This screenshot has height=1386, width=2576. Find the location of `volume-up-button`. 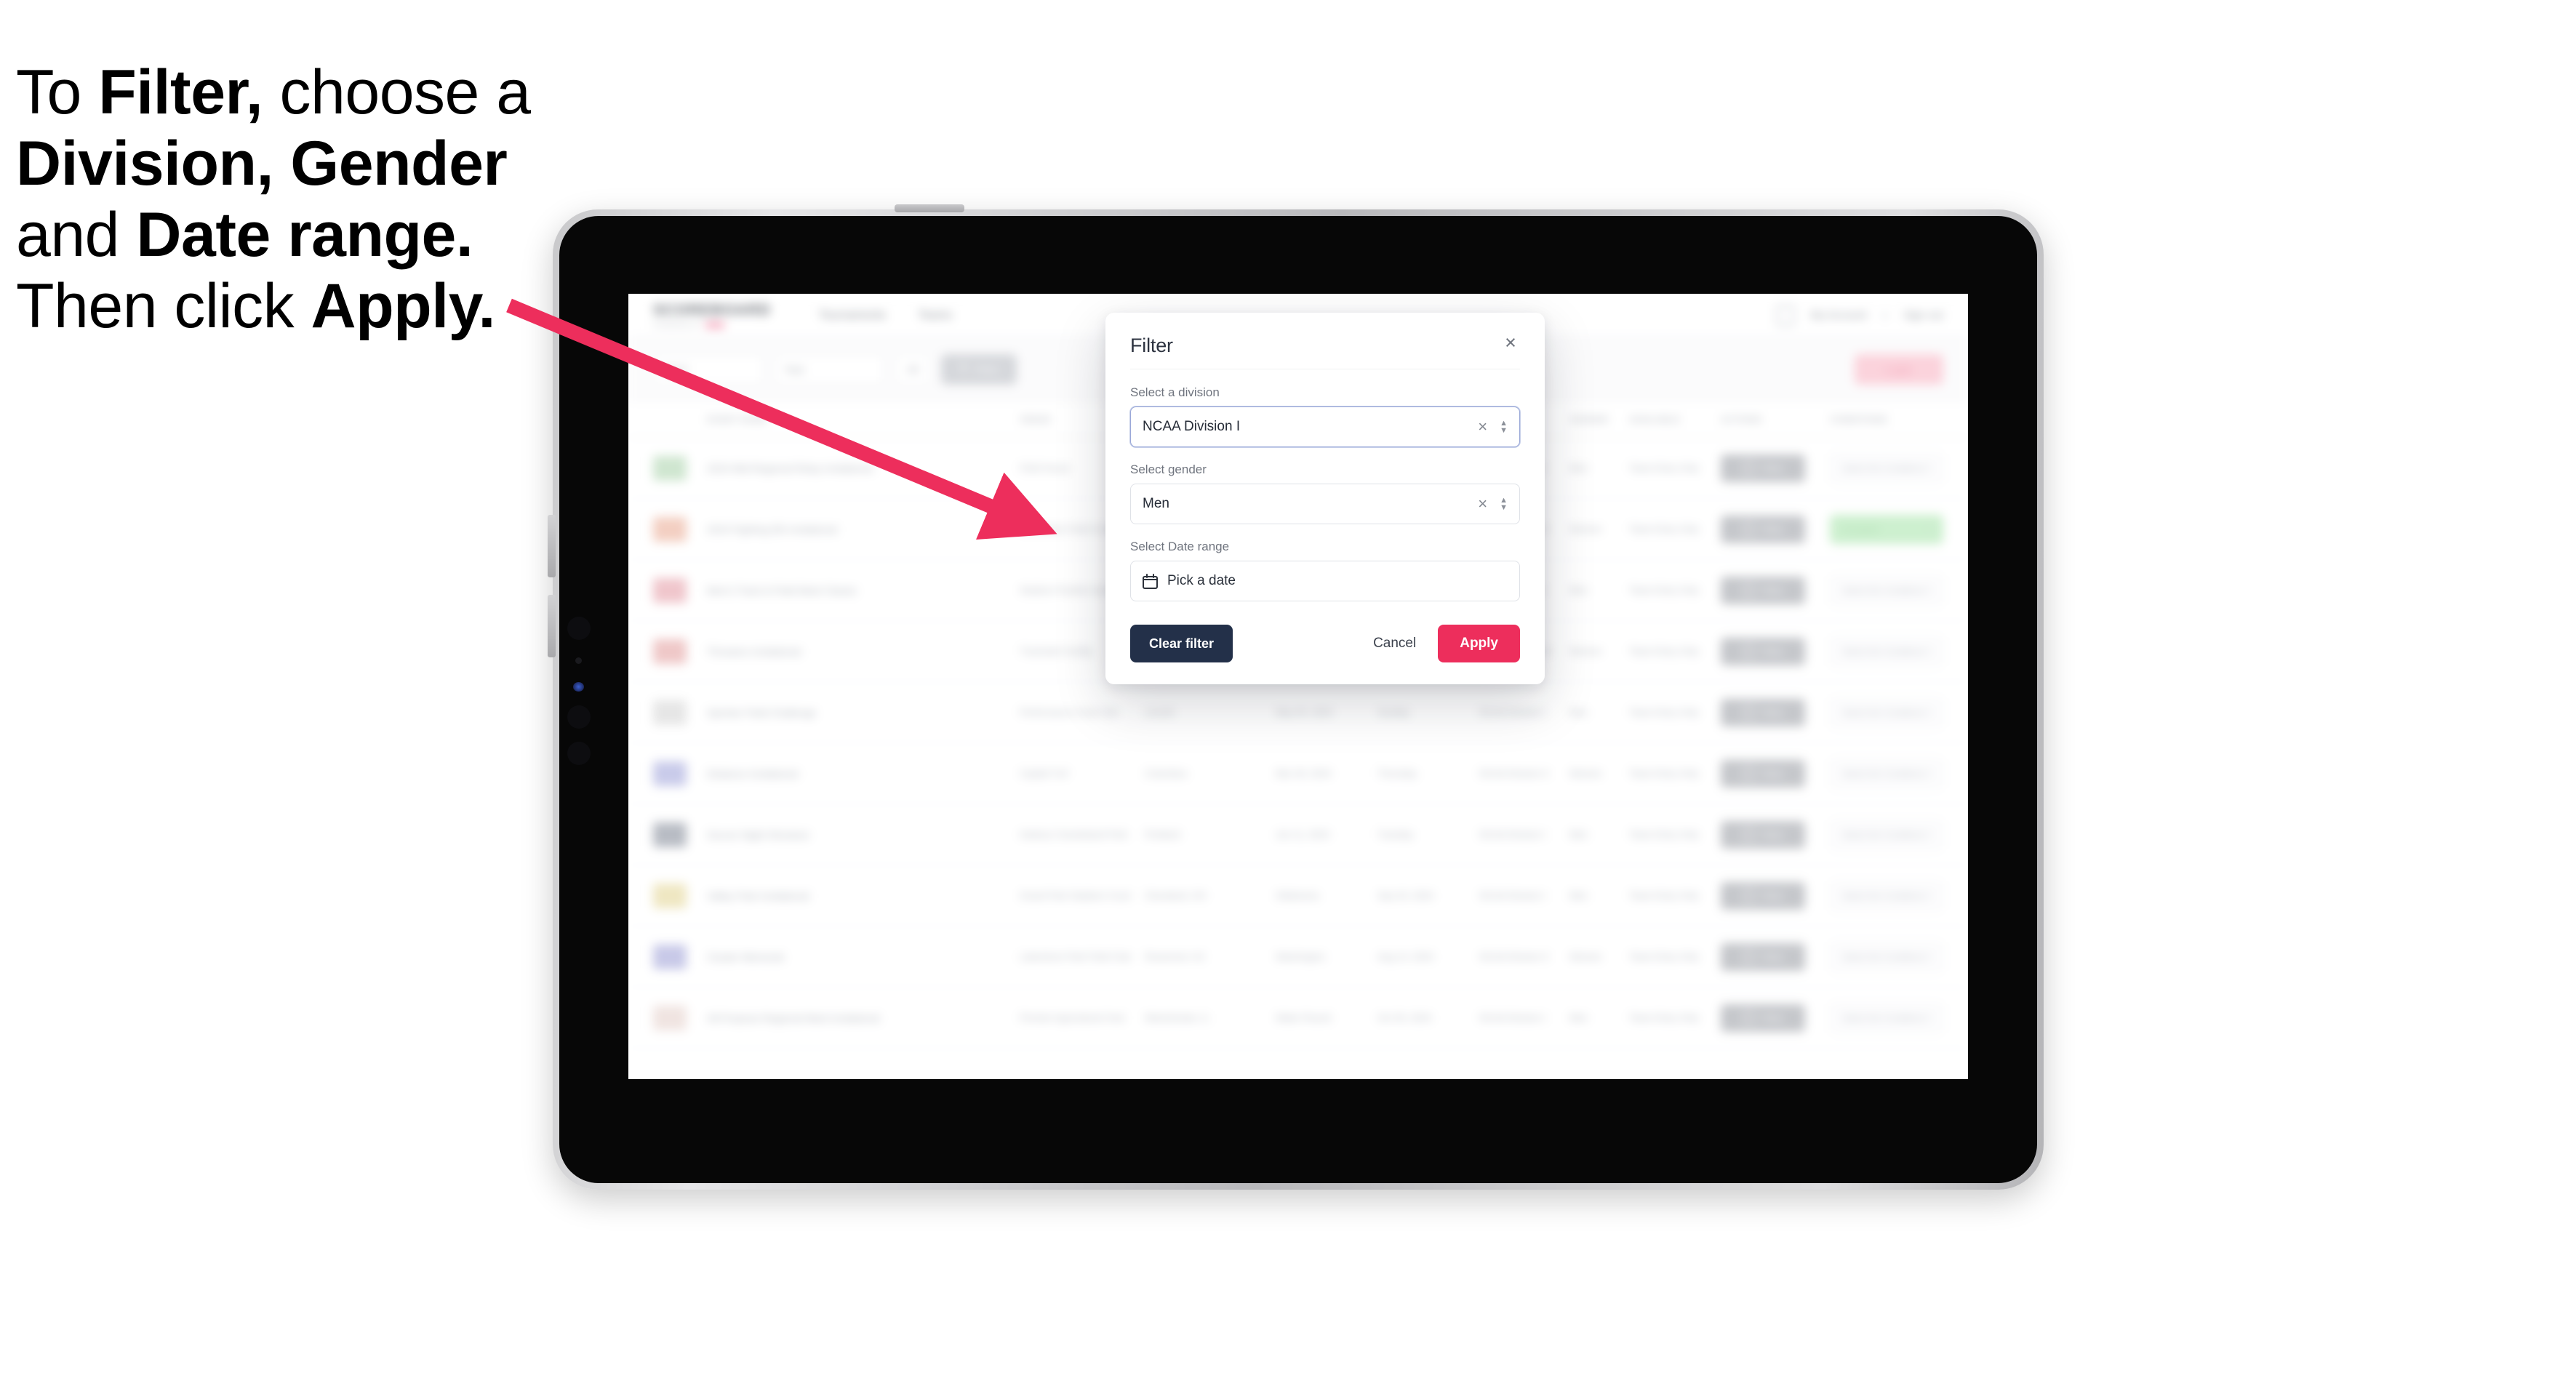

volume-up-button is located at coordinates (552, 546).